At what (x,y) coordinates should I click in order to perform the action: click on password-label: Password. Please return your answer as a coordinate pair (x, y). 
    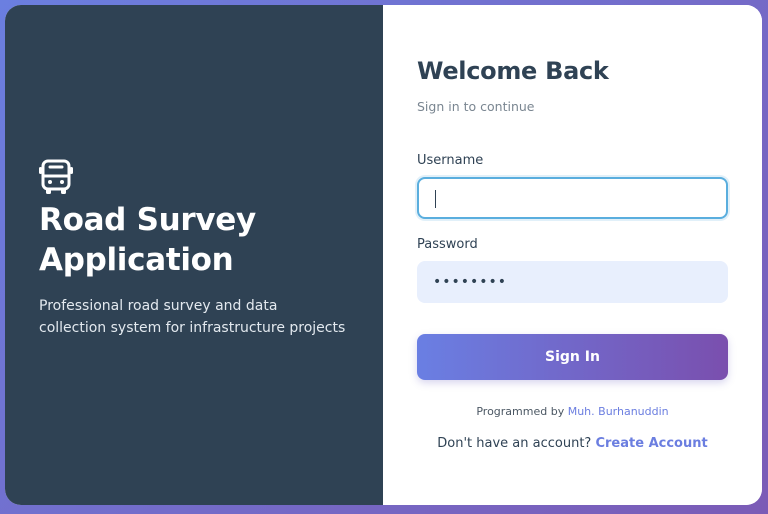
    Looking at the image, I should click on (447, 244).